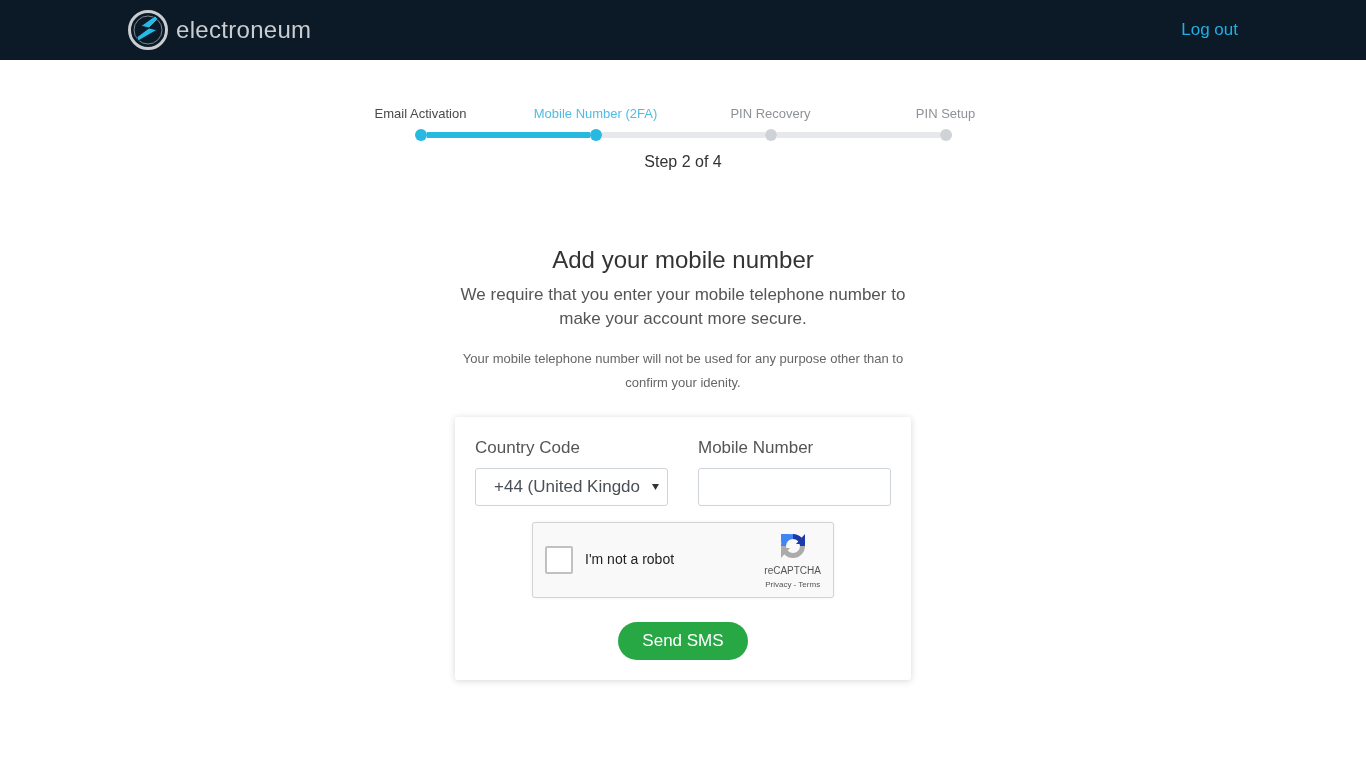 Image resolution: width=1366 pixels, height=768 pixels. What do you see at coordinates (571, 486) in the screenshot?
I see `country-code-dropdown: +44 (United Kingdo` at bounding box center [571, 486].